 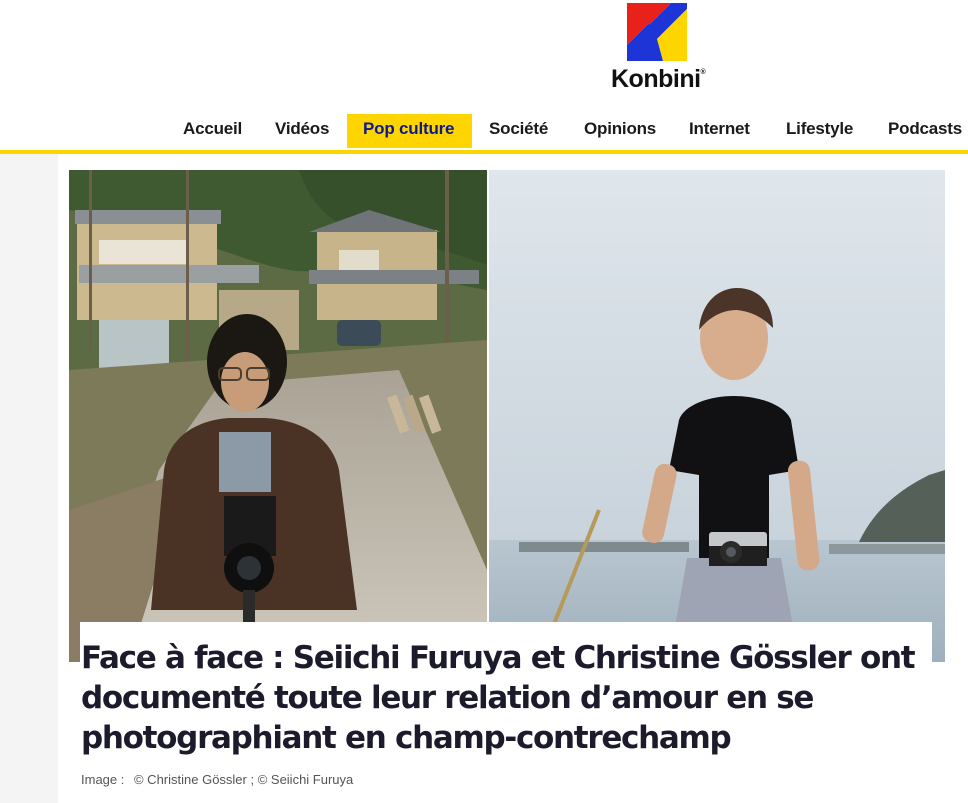 What do you see at coordinates (819, 131) in the screenshot?
I see `nav-item-lifestyle: Lifestyle` at bounding box center [819, 131].